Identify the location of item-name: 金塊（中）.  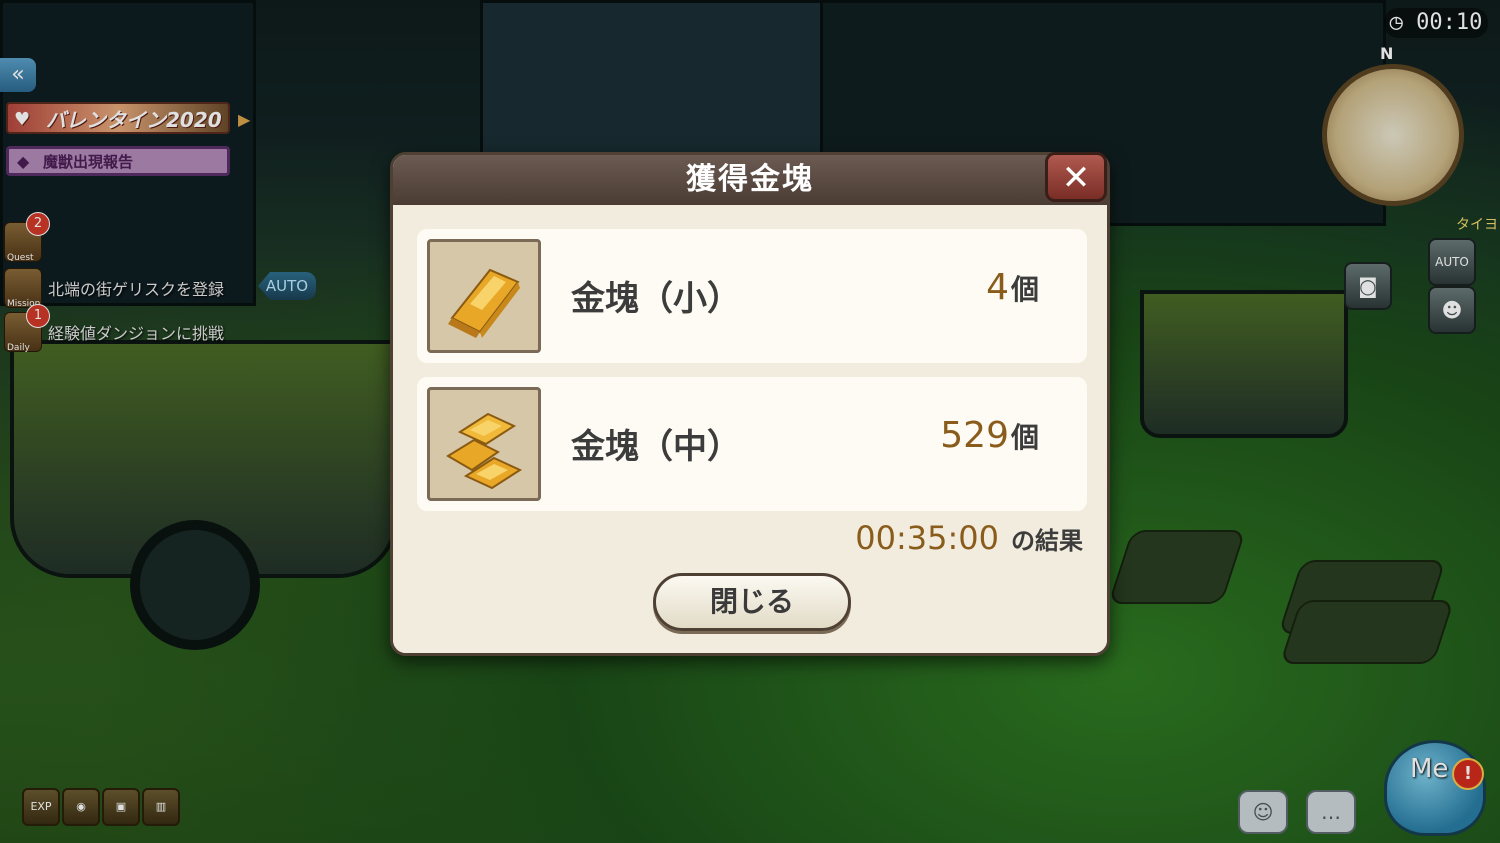
(656, 447).